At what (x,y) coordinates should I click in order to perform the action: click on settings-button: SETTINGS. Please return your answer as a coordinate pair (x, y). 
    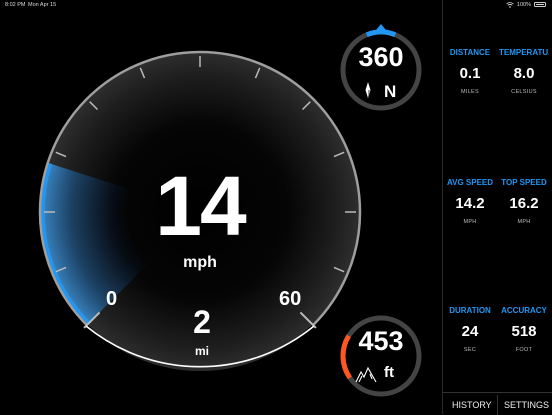
    Looking at the image, I should click on (526, 405).